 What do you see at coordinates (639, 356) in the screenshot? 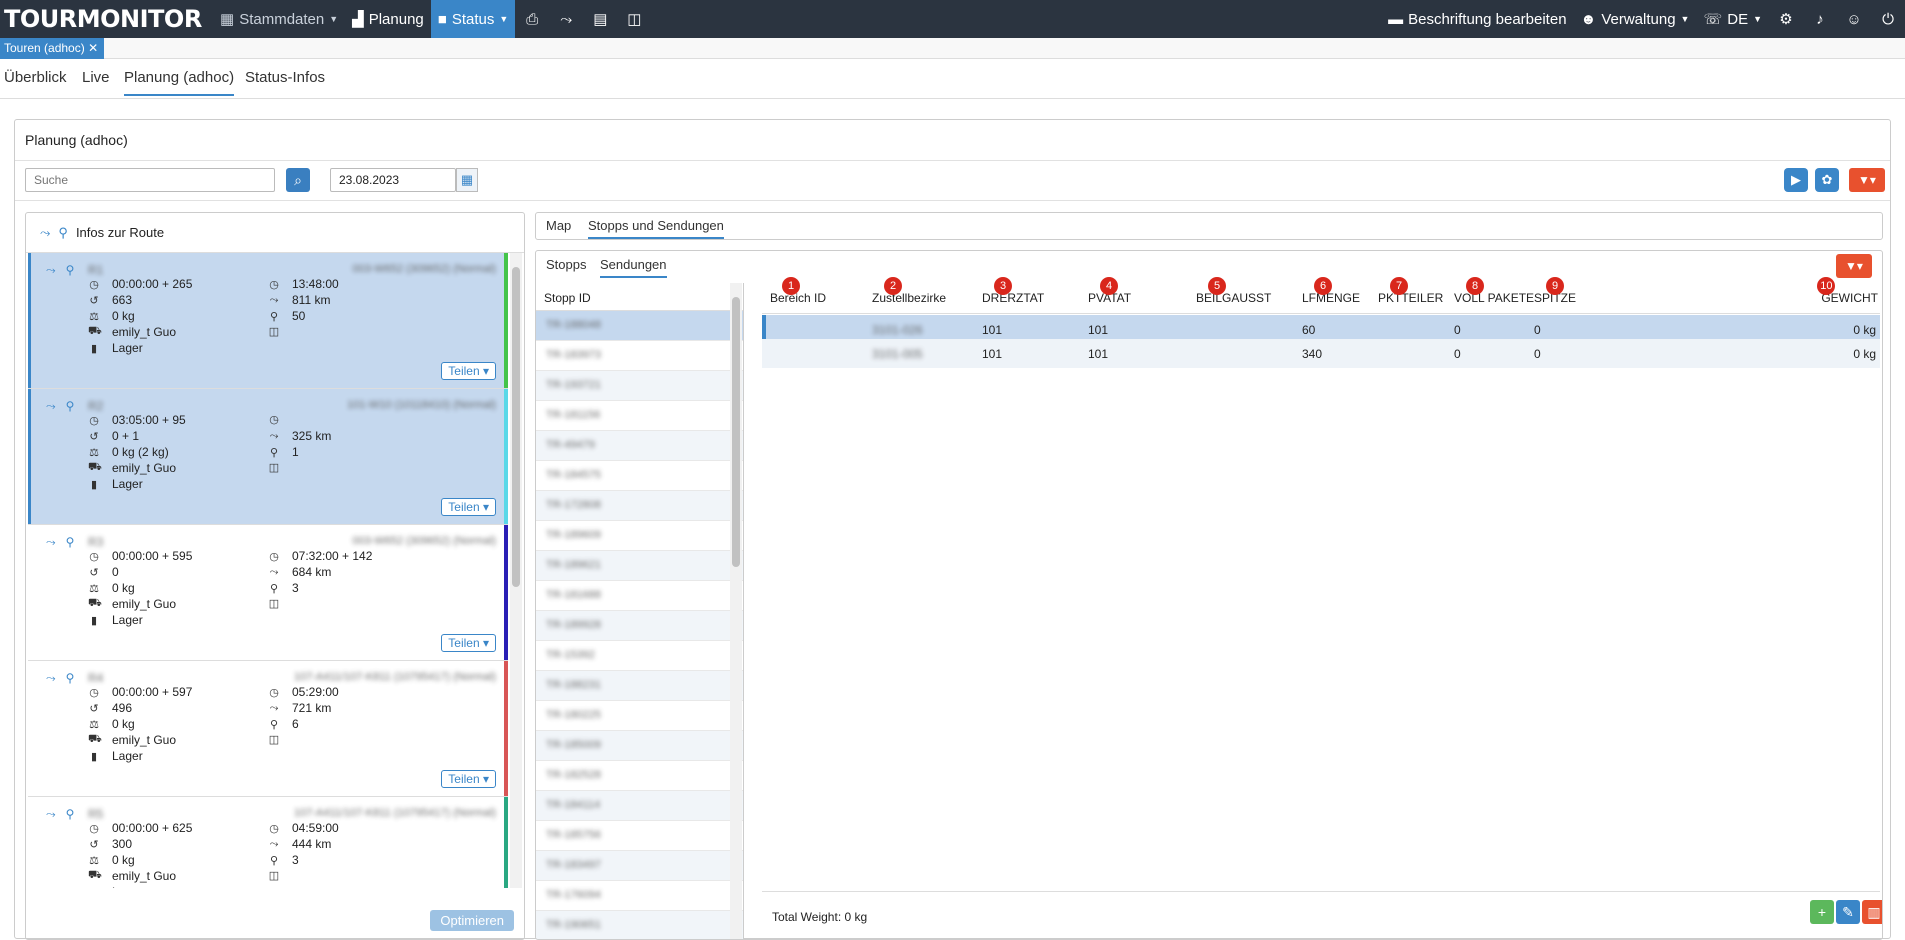
I see `stop-list-item: TR-183973` at bounding box center [639, 356].